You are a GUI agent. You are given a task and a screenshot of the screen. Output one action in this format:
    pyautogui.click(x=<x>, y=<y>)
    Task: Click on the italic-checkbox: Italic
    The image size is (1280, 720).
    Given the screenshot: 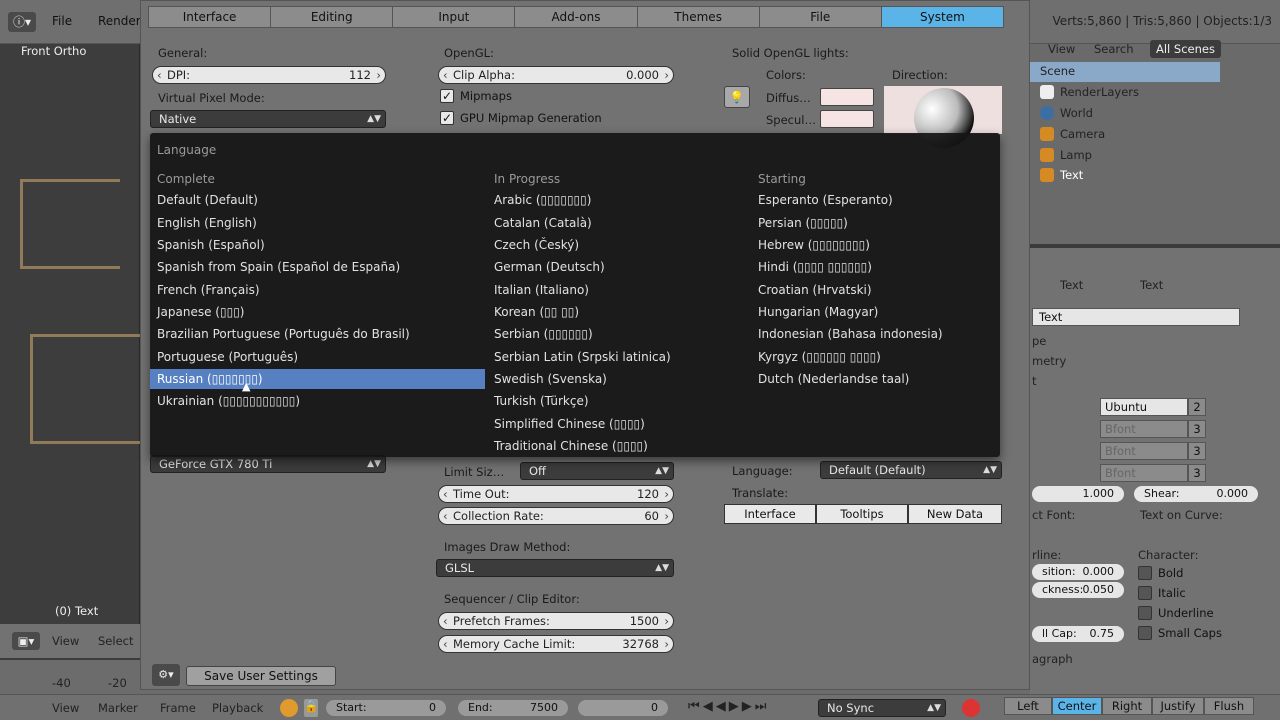 What is the action you would take?
    pyautogui.click(x=1162, y=593)
    